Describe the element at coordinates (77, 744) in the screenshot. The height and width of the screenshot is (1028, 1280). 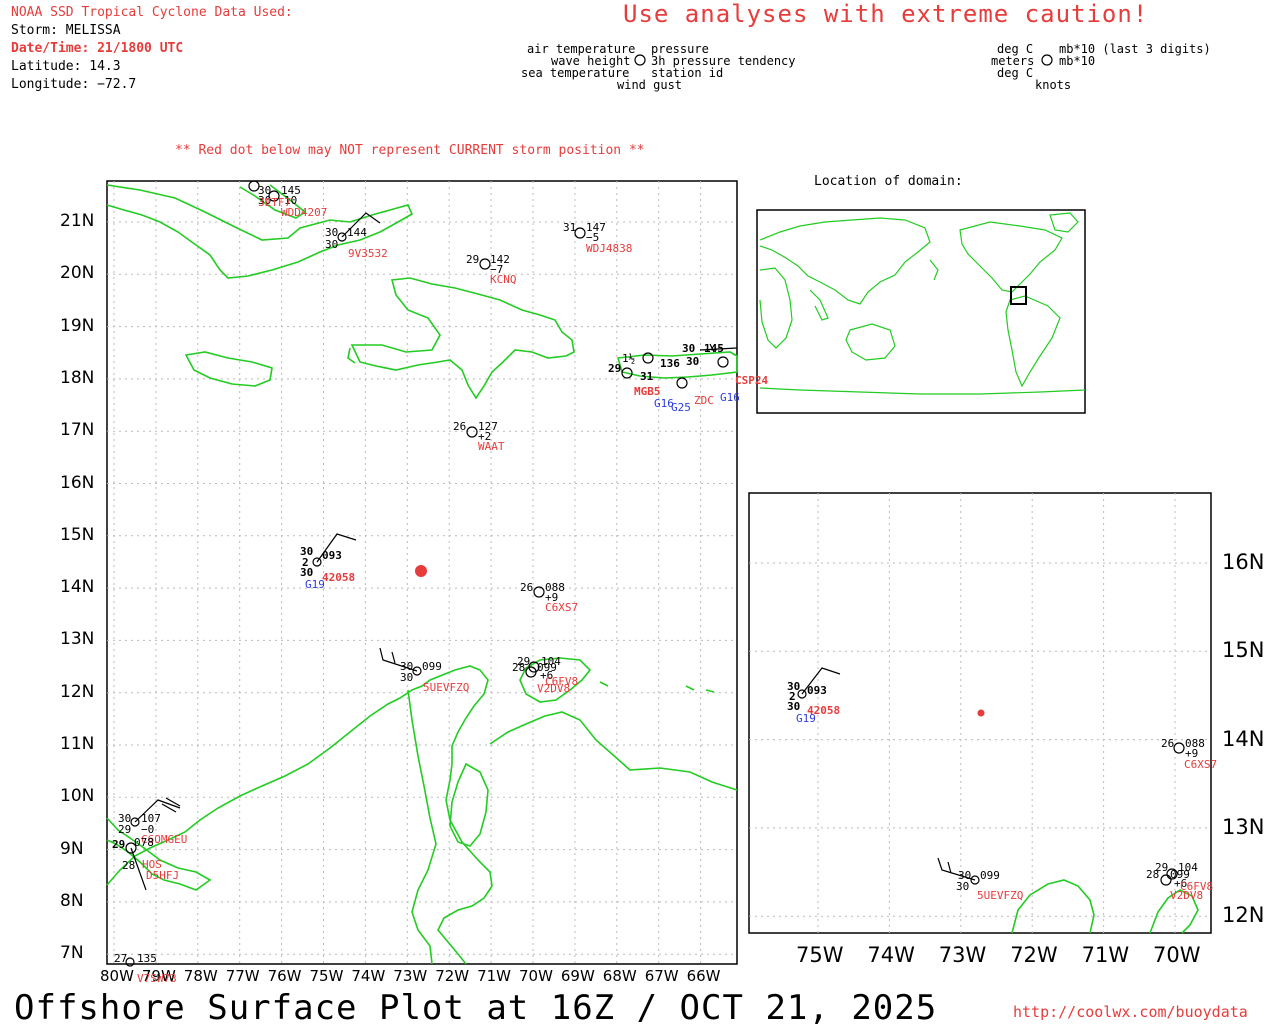
I see `lat-tick-label: 11N` at that location.